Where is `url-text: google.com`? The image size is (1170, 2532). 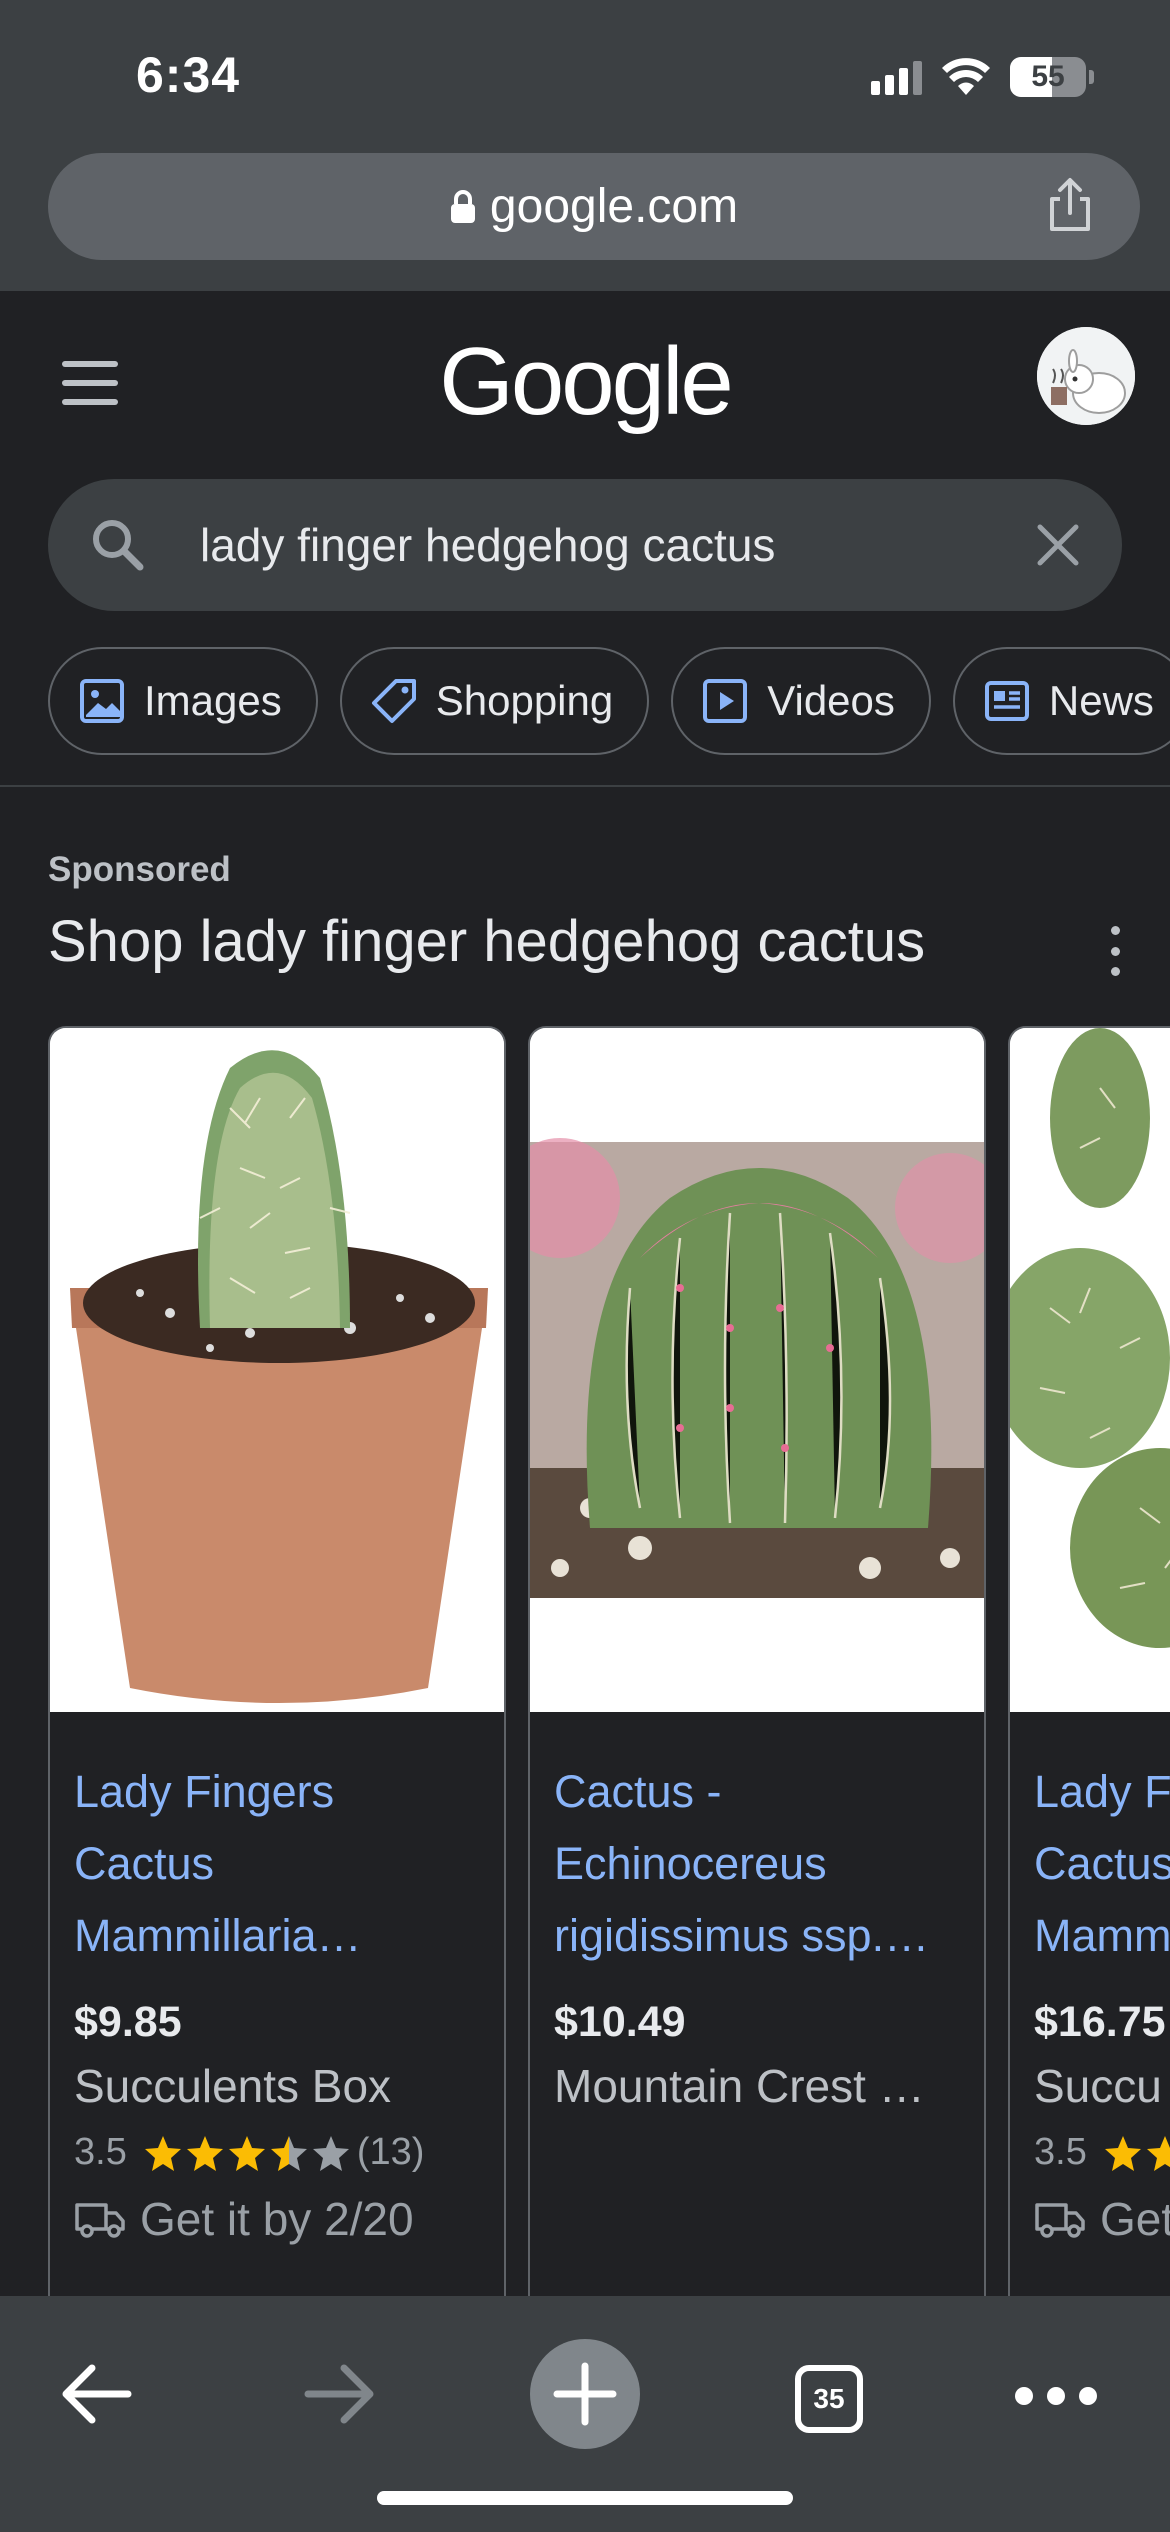 url-text: google.com is located at coordinates (614, 206).